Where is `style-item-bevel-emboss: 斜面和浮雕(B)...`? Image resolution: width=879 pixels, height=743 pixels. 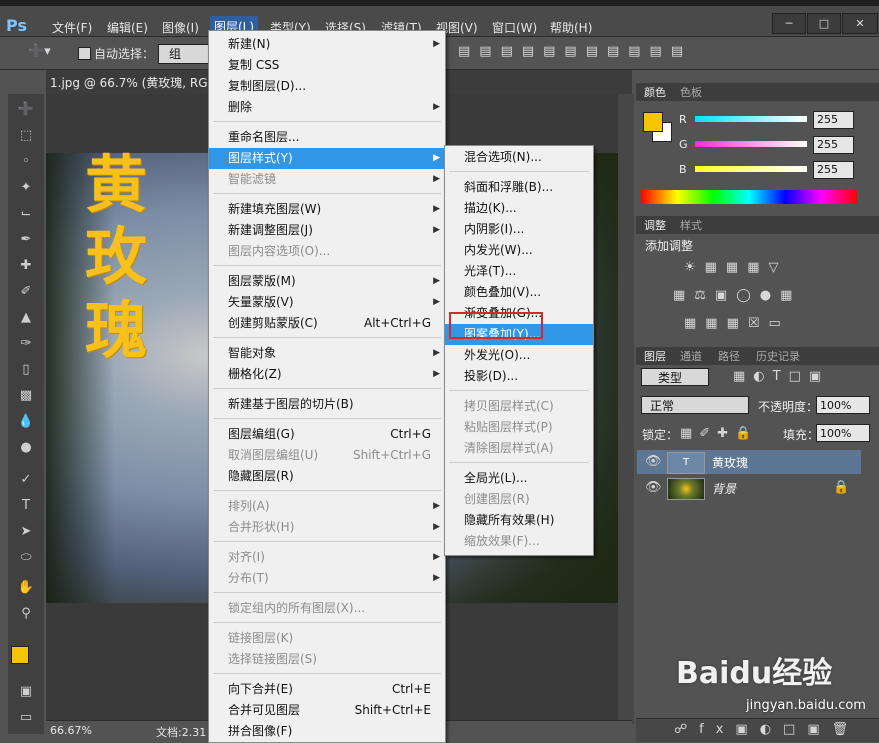 style-item-bevel-emboss: 斜面和浮雕(B)... is located at coordinates (519, 187).